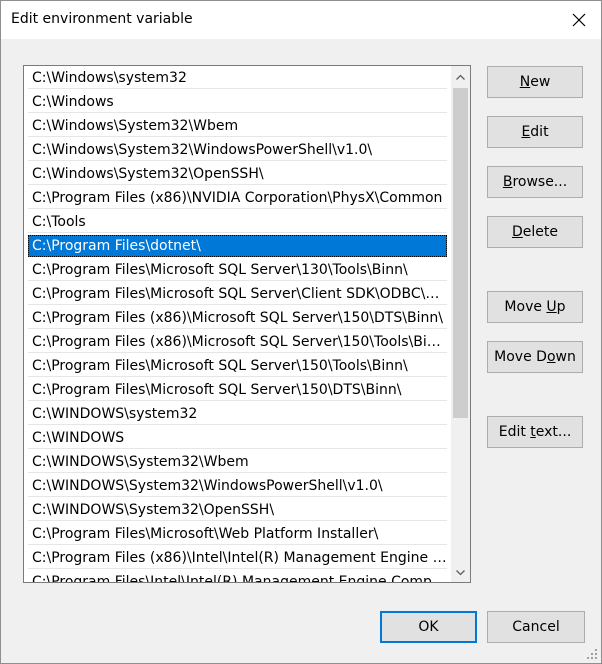 This screenshot has height=664, width=602. I want to click on path-list-item-selected: C:\Program Files\dotnet\, so click(237, 246).